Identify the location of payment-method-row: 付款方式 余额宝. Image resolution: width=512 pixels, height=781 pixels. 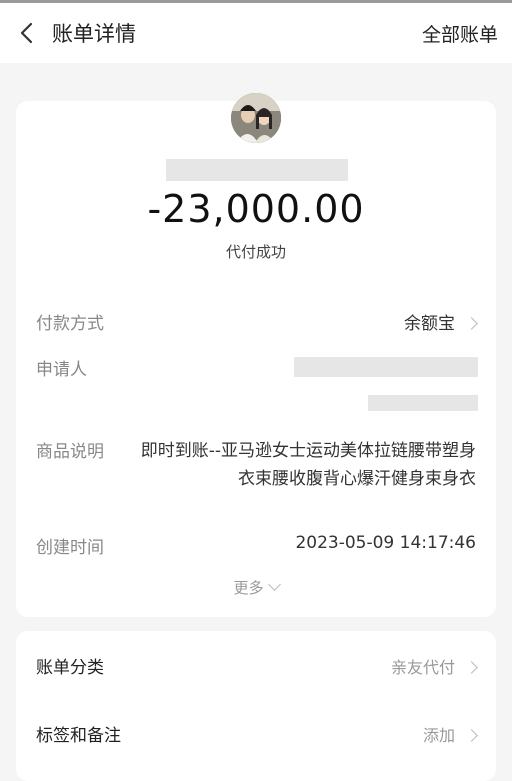
(257, 321).